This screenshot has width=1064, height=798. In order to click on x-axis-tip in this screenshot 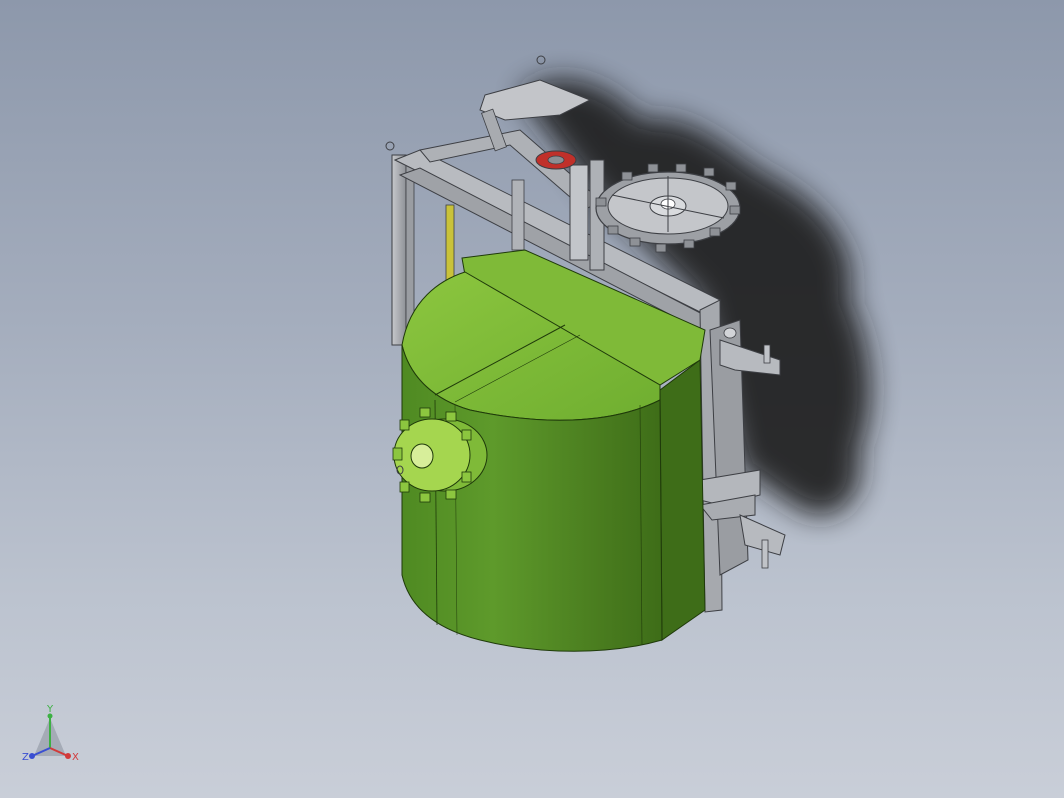, I will do `click(68, 756)`.